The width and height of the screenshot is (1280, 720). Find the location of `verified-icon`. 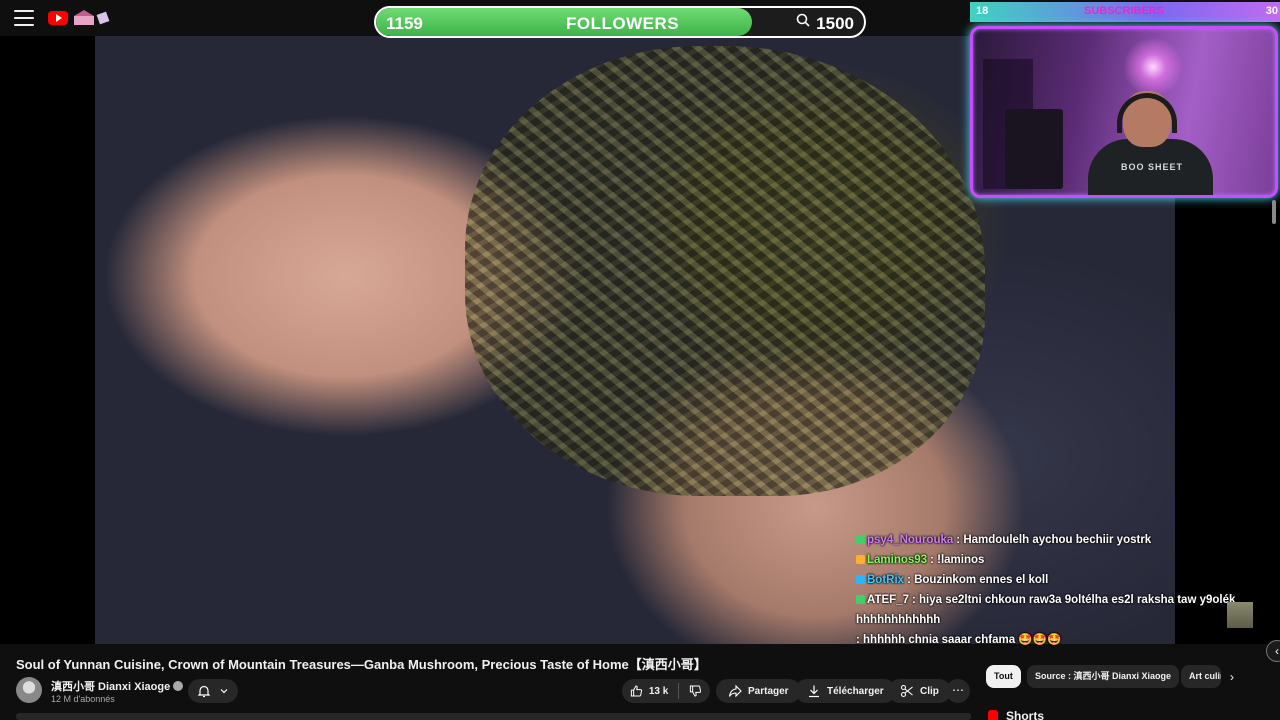

verified-icon is located at coordinates (178, 686).